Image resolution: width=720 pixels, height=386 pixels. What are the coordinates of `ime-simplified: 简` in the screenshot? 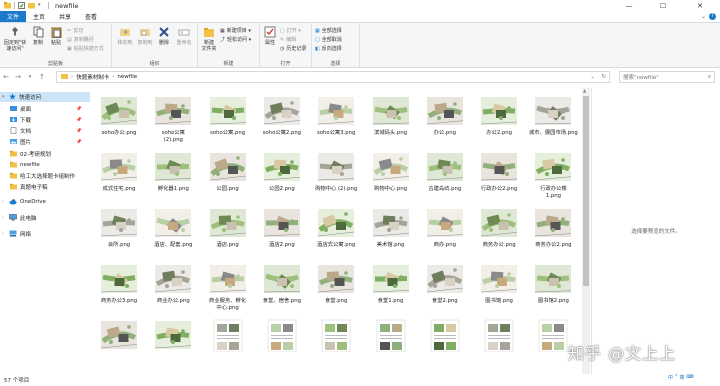 It's located at (682, 377).